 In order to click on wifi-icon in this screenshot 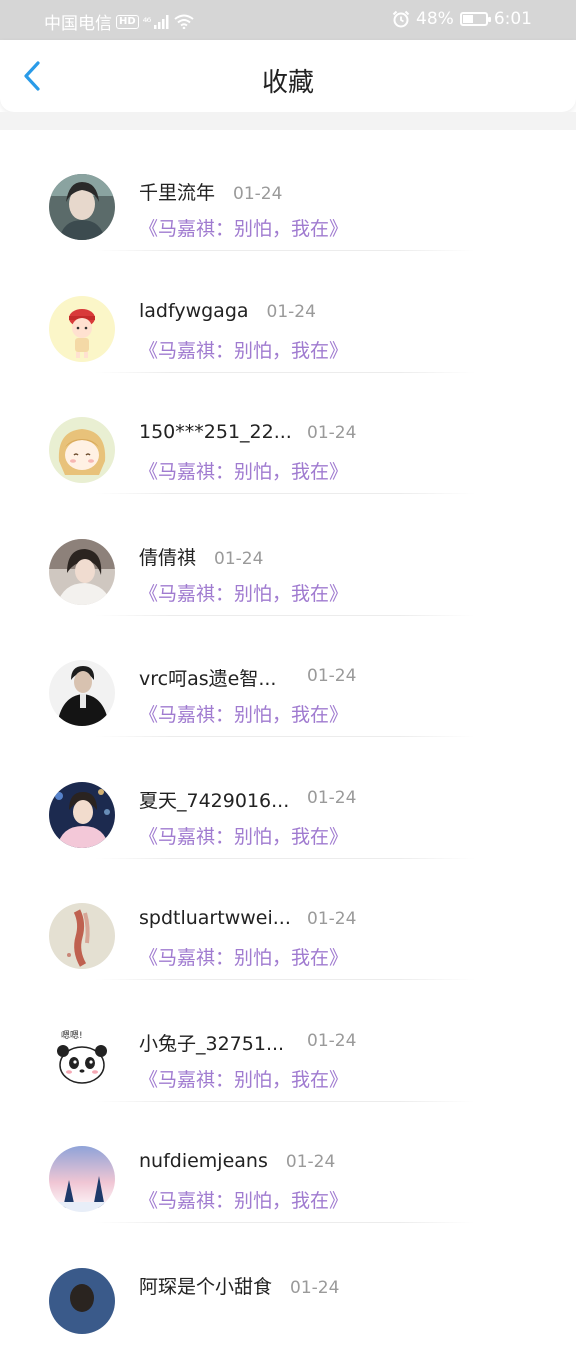, I will do `click(184, 21)`.